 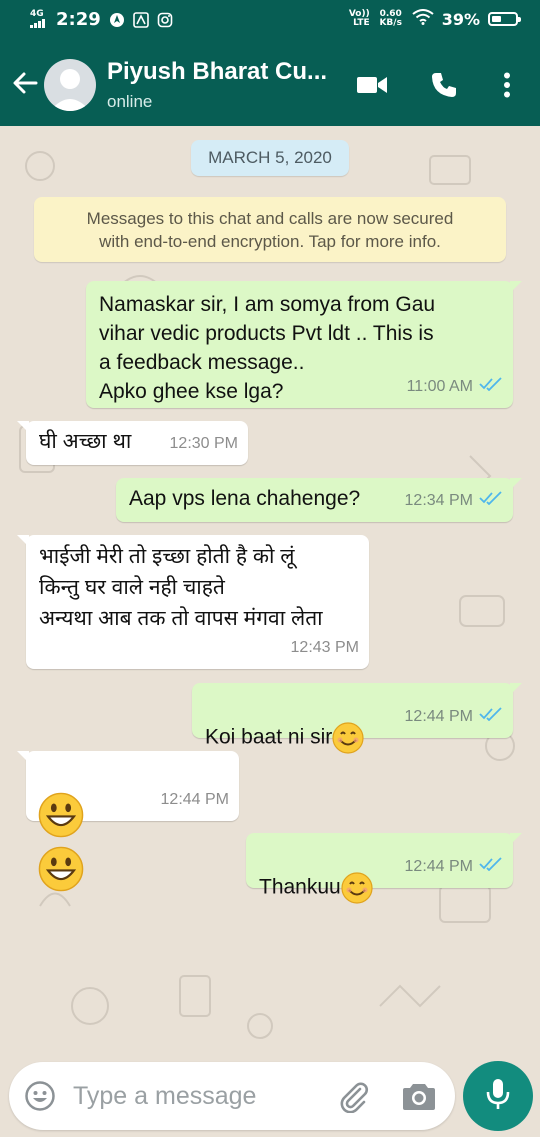 What do you see at coordinates (353, 1096) in the screenshot?
I see `attach-icon` at bounding box center [353, 1096].